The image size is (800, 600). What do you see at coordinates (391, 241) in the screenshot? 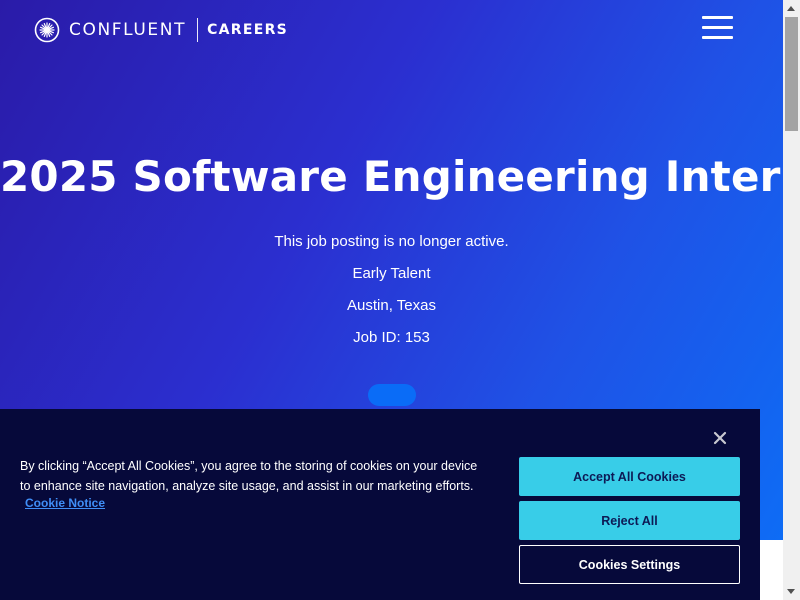
I see `job-status-text: This job posting is no longer active.` at bounding box center [391, 241].